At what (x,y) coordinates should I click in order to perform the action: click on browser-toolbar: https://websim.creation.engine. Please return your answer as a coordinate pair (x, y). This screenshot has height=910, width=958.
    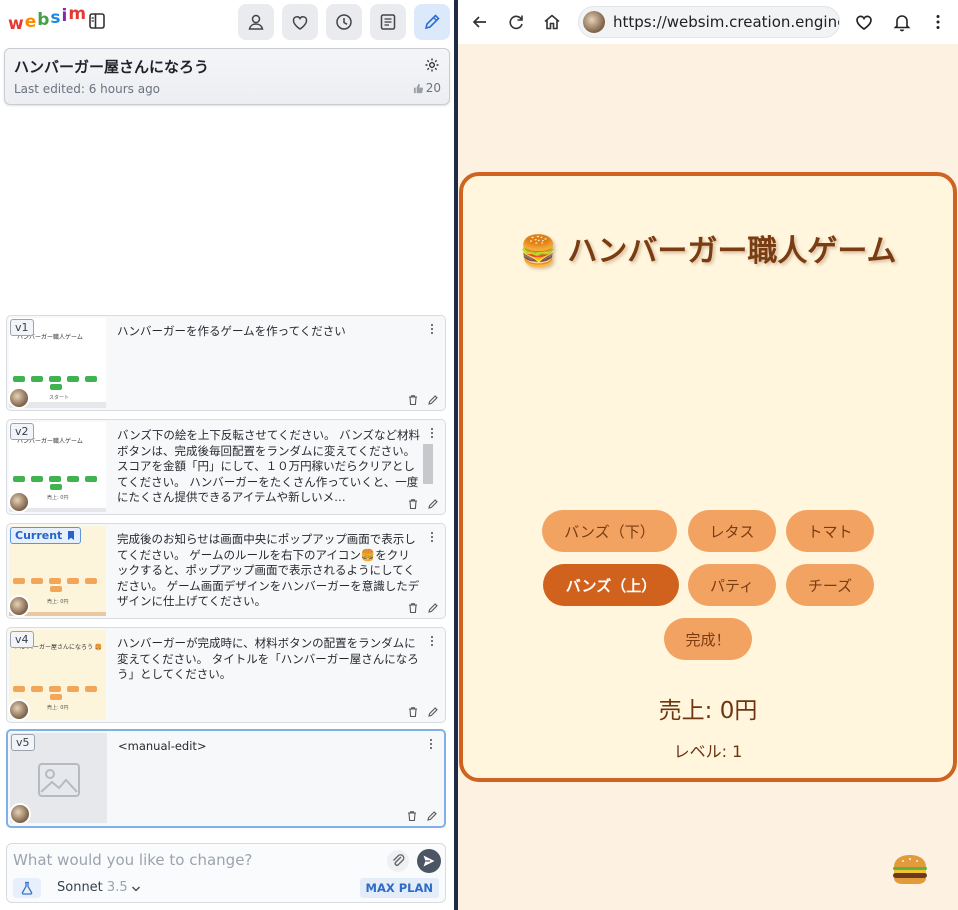
    Looking at the image, I should click on (708, 22).